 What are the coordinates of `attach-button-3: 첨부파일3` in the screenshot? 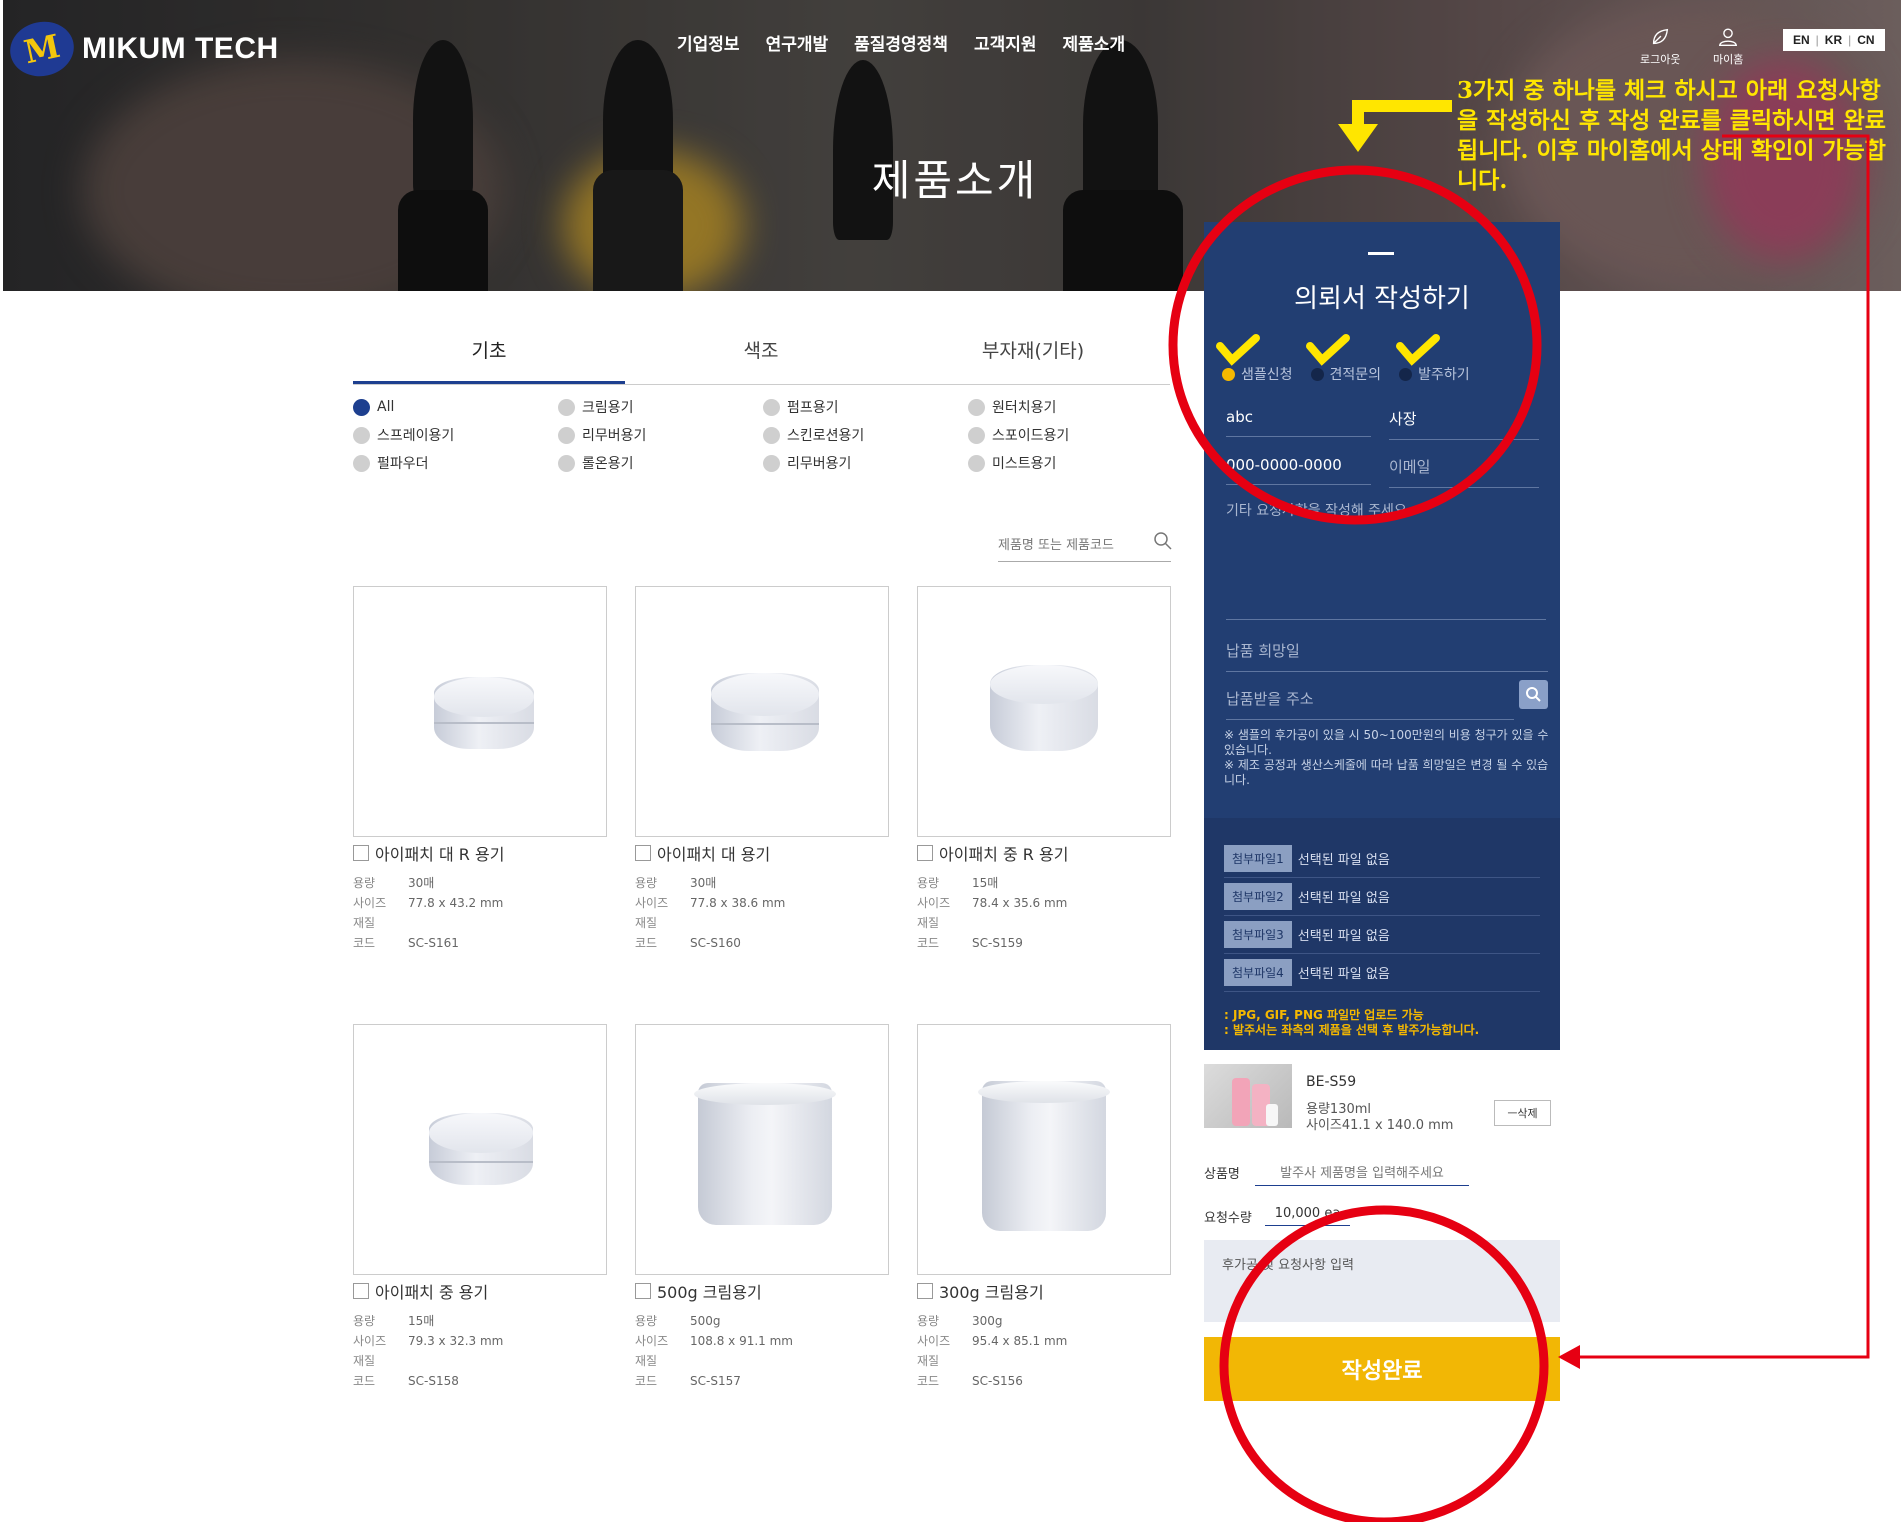 It's located at (1258, 934).